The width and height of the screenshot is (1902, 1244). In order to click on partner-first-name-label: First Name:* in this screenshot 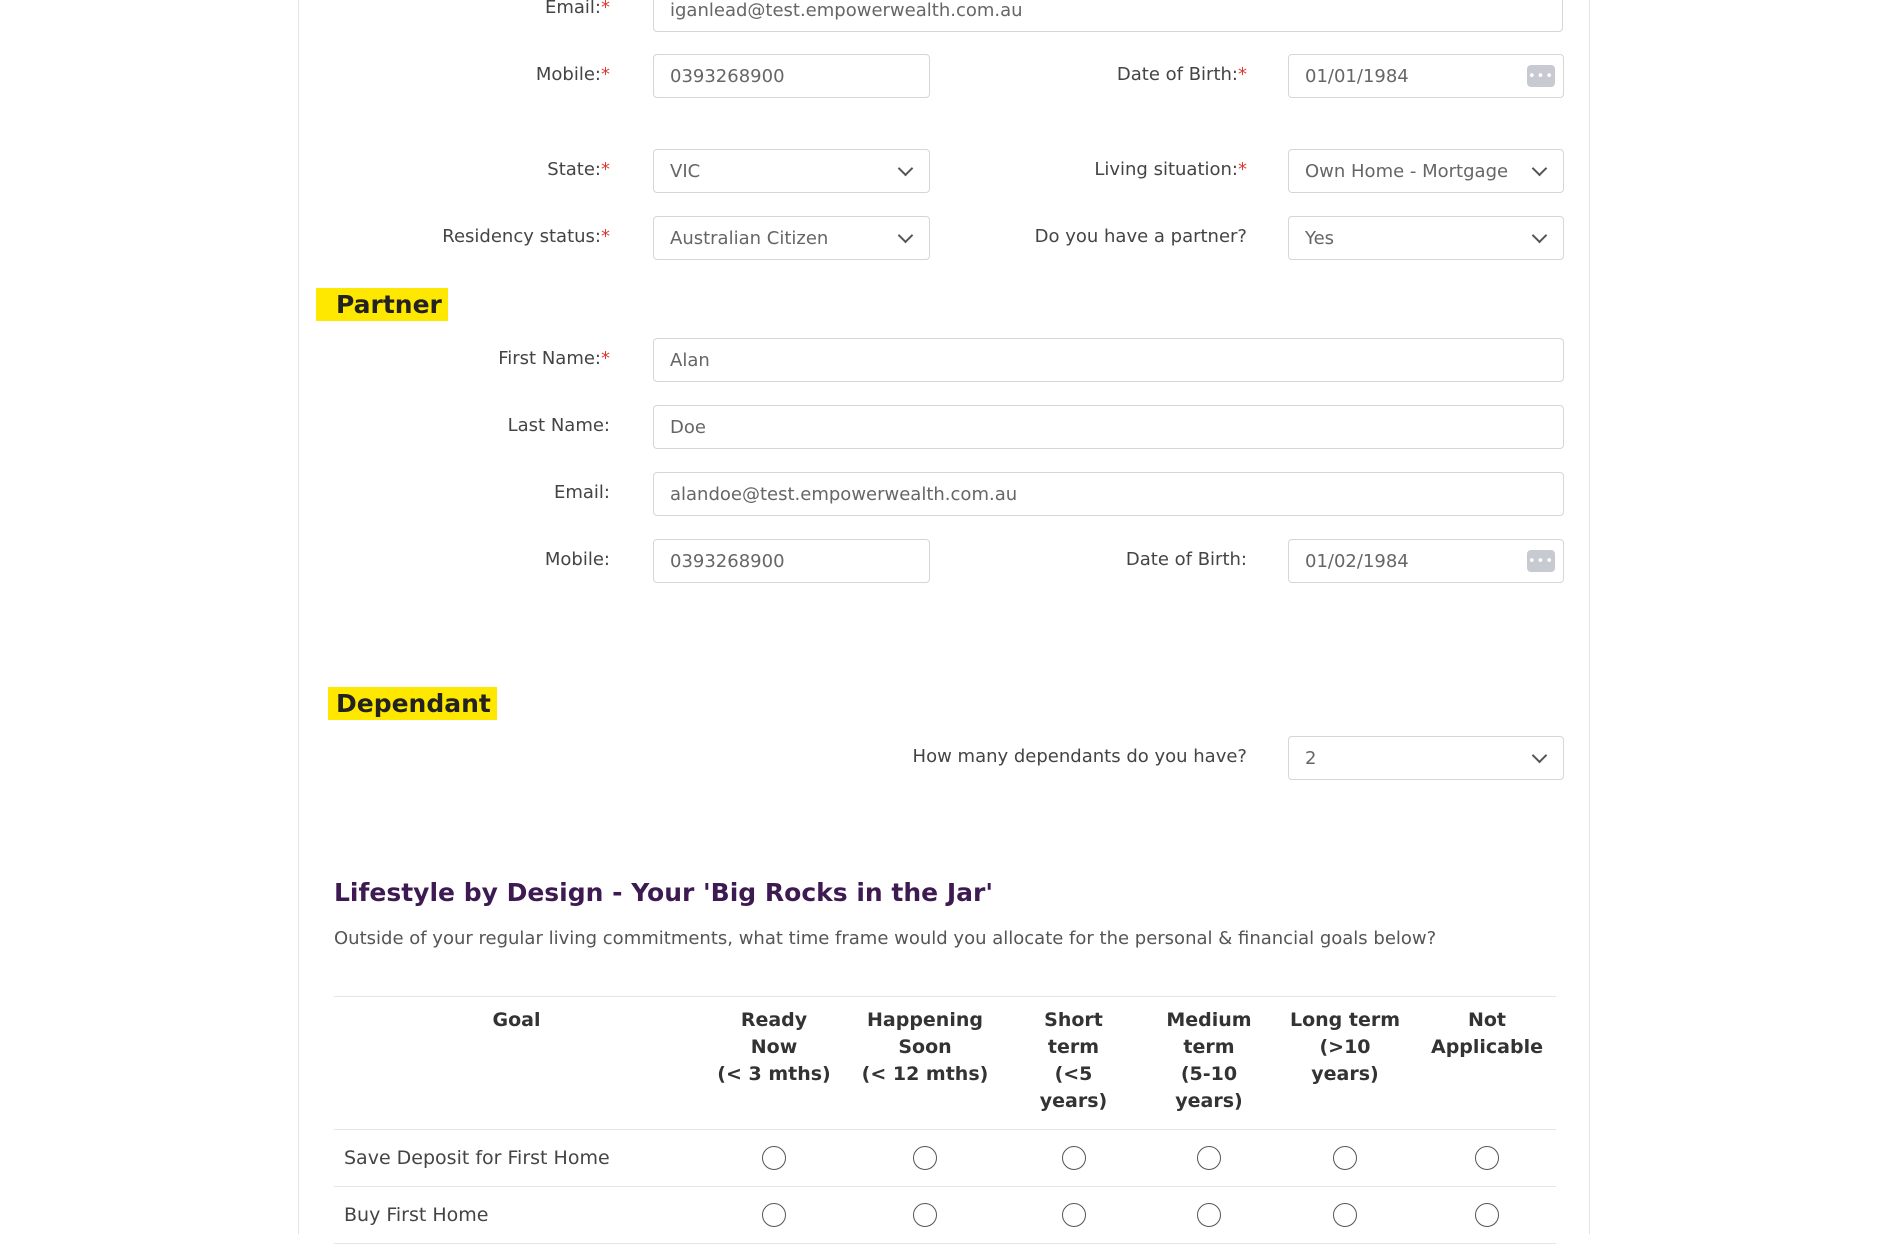, I will do `click(554, 358)`.